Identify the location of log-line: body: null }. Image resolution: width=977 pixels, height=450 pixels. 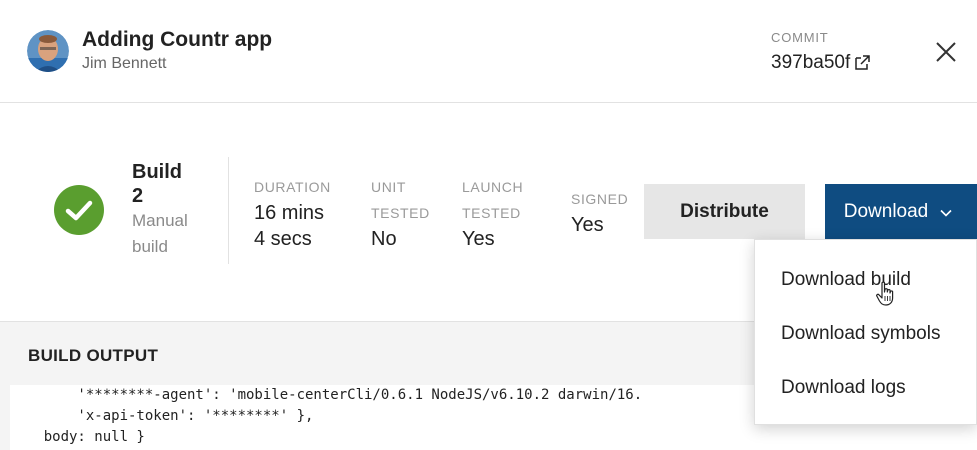
(77, 437).